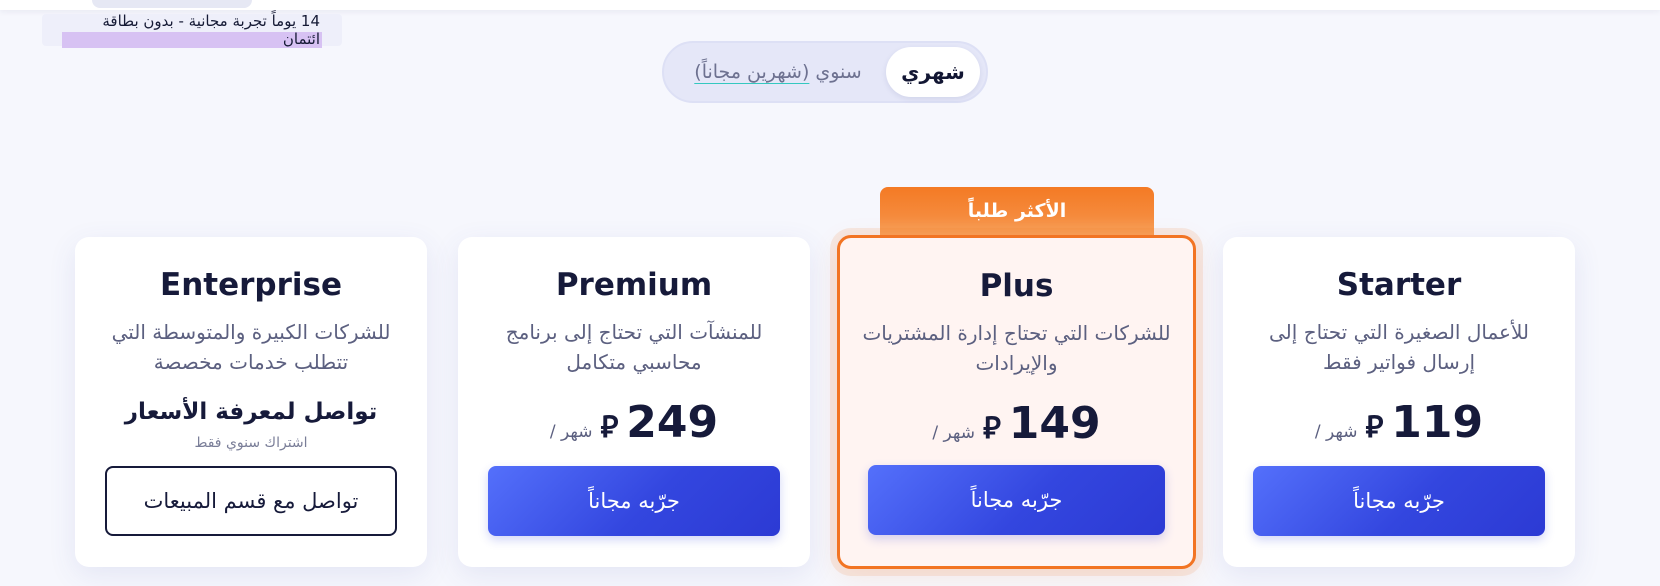 The height and width of the screenshot is (586, 1660). I want to click on price-row: / شهر ⃁ 249, so click(634, 422).